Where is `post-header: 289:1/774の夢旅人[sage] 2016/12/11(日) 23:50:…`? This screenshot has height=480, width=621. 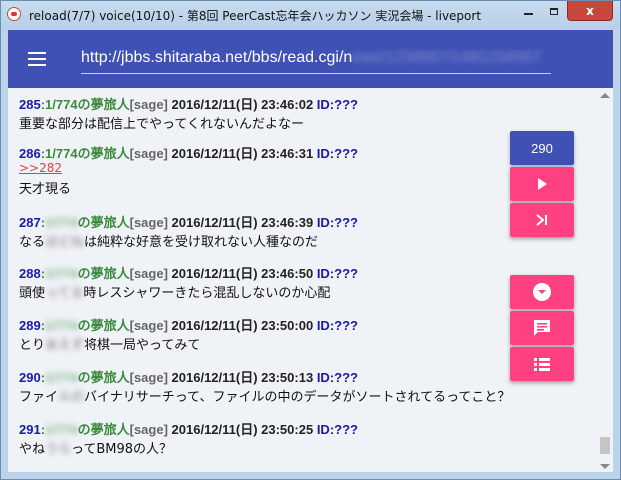
post-header: 289:1/774の夢旅人[sage] 2016/12/11(日) 23:50:… is located at coordinates (188, 324).